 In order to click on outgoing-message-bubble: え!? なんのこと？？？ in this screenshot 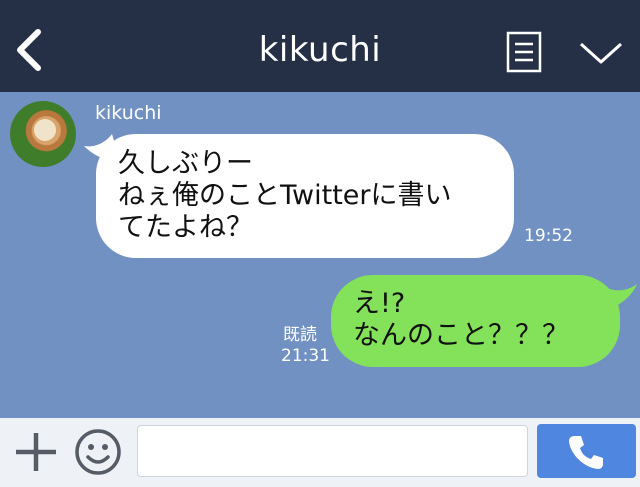, I will do `click(475, 321)`.